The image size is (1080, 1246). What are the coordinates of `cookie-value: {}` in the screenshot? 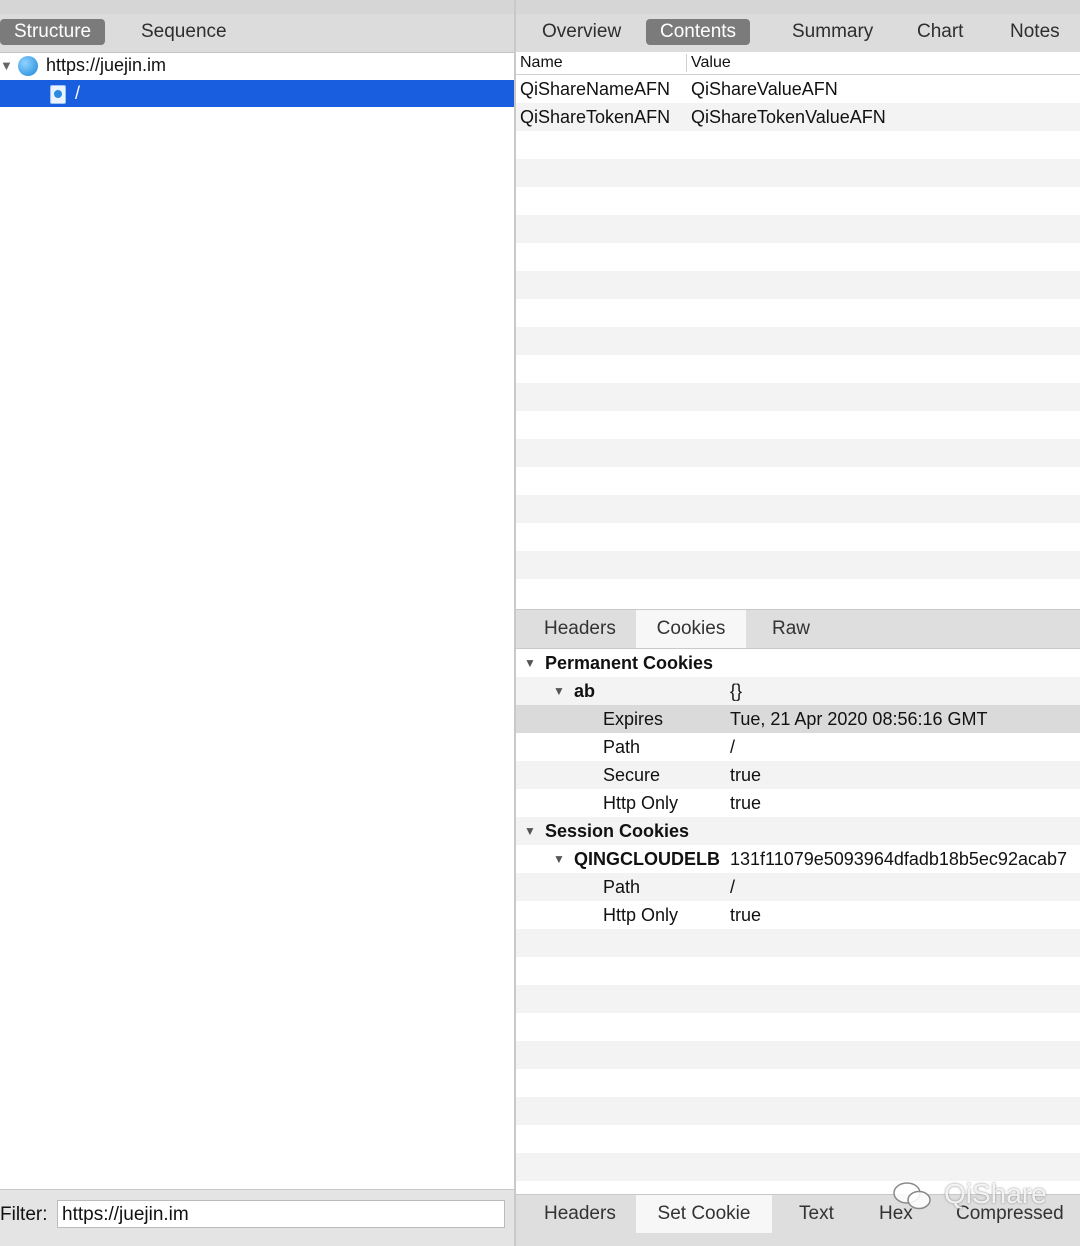 It's located at (736, 691).